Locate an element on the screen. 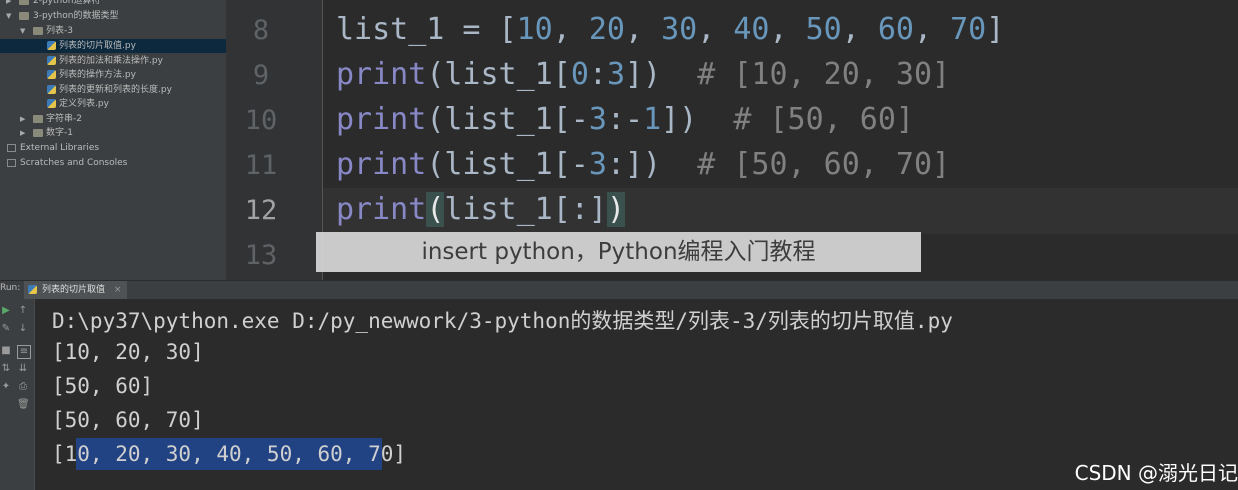 The width and height of the screenshot is (1238, 490). run-tab: 列表的切片取值 × is located at coordinates (76, 290).